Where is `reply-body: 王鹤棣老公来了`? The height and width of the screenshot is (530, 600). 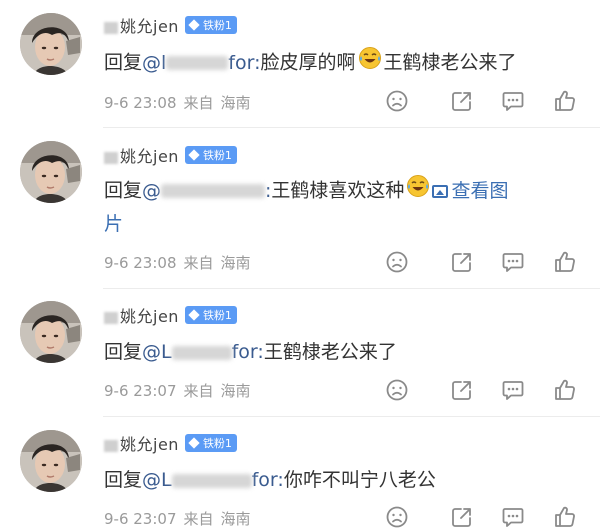 reply-body: 王鹤棣老公来了 is located at coordinates (330, 352).